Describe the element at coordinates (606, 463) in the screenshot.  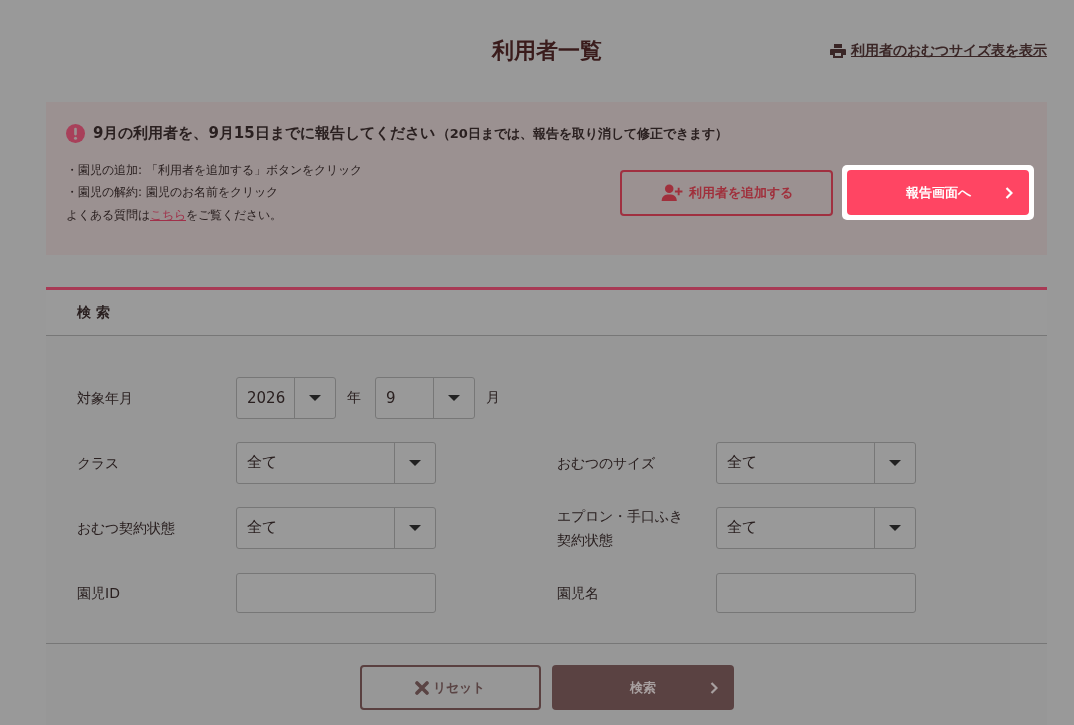
I see `field-label: おむつのサイズ` at that location.